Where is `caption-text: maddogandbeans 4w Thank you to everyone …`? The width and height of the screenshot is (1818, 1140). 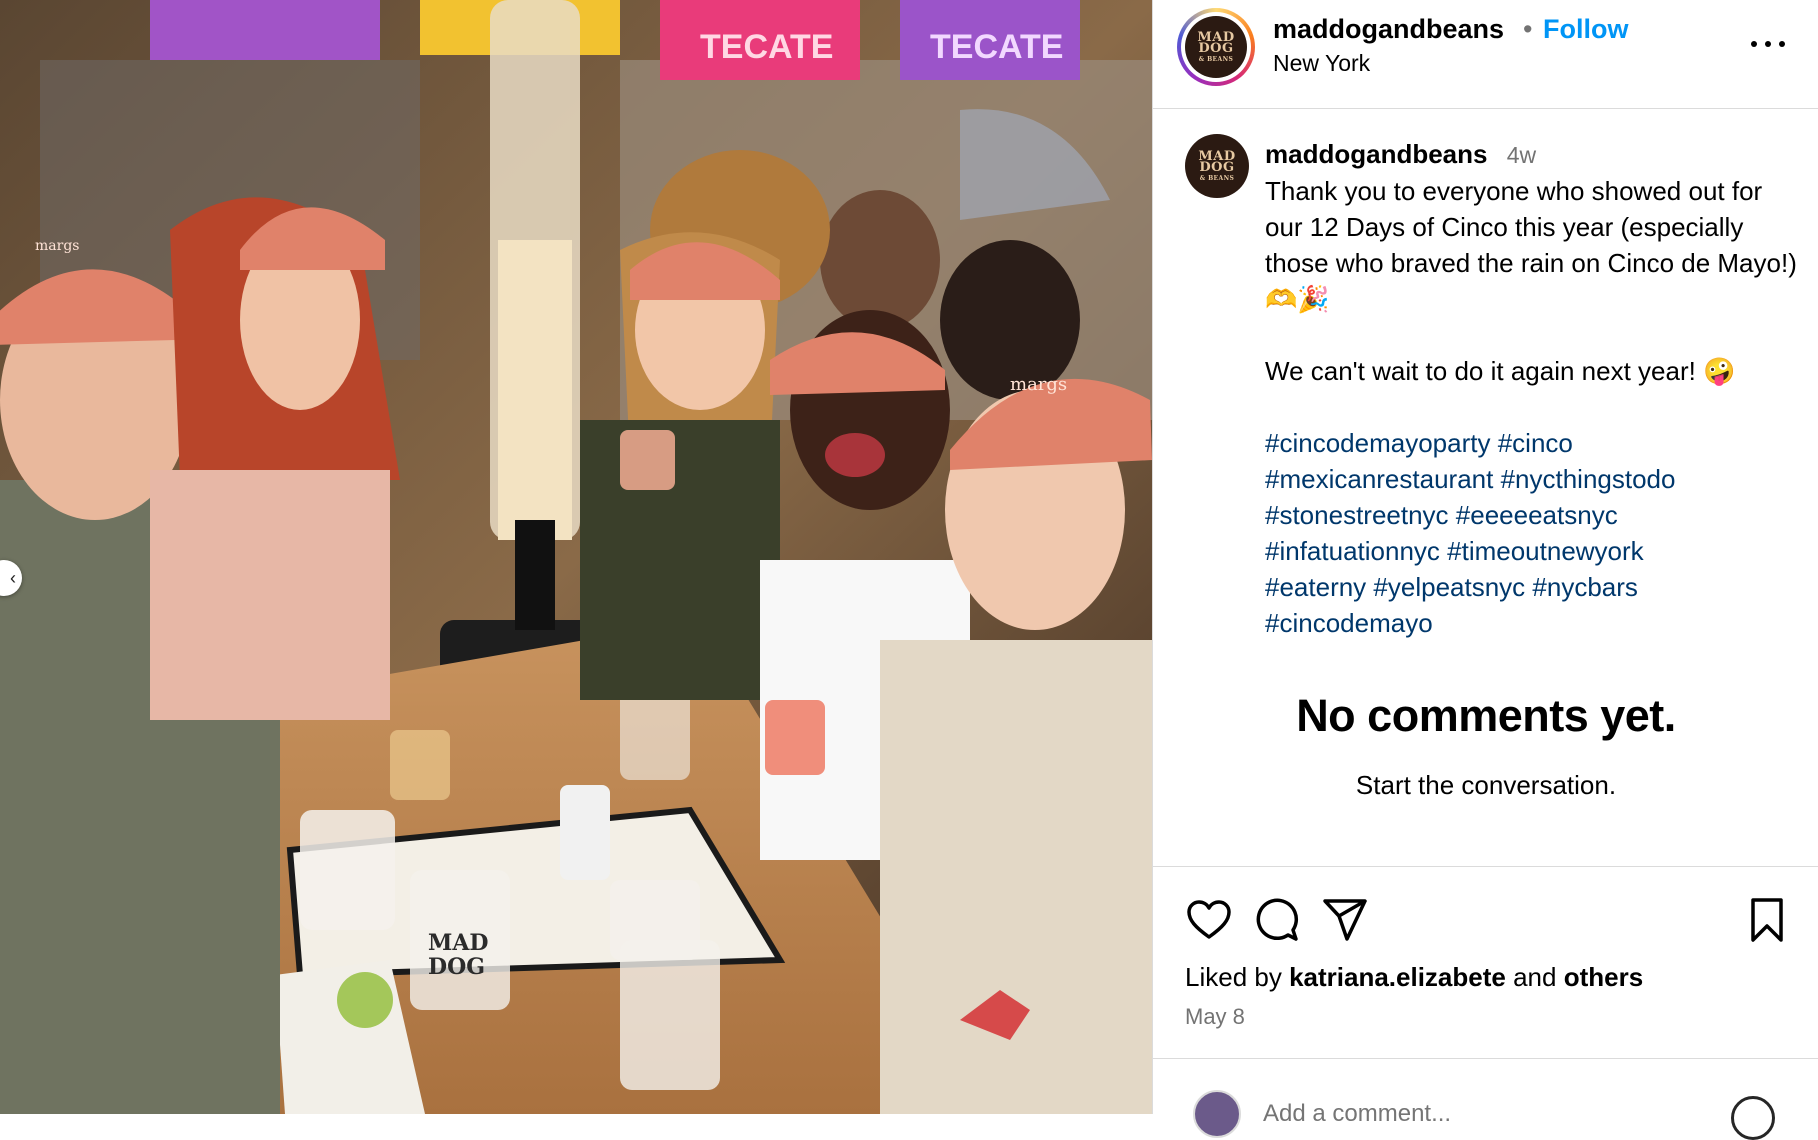 caption-text: maddogandbeans 4w Thank you to everyone … is located at coordinates (1535, 388).